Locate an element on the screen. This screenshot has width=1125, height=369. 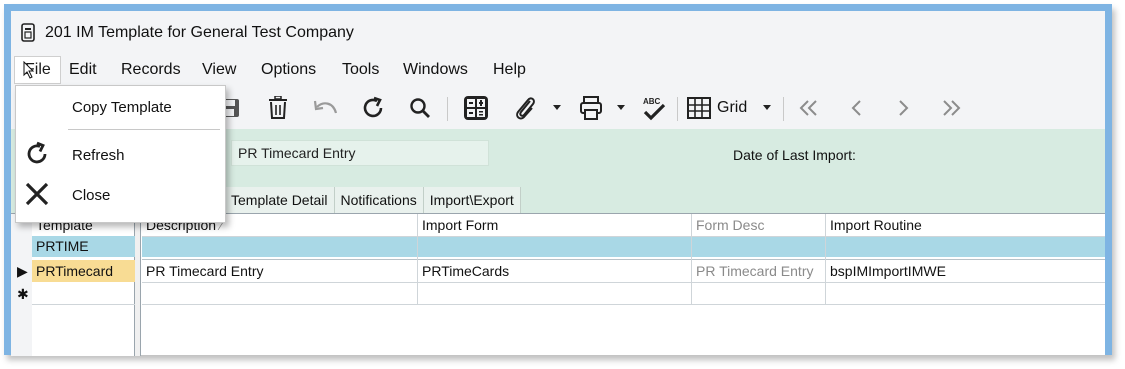
close-icon is located at coordinates (37, 194).